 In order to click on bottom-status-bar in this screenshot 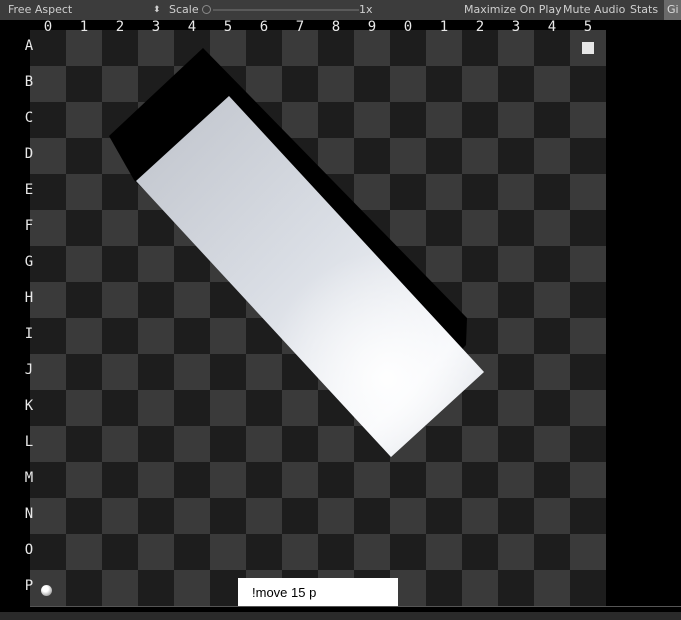, I will do `click(340, 616)`.